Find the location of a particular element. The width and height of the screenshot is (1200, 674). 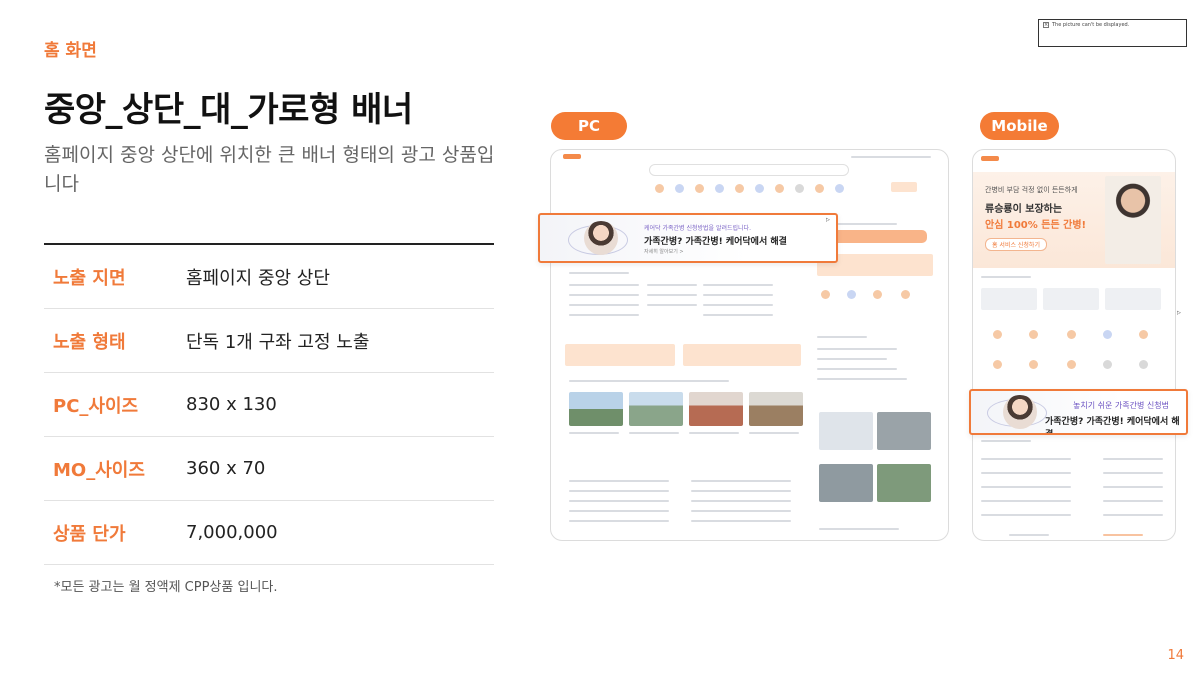

spec-row: MO_사이즈 360 x 70 is located at coordinates (269, 469).